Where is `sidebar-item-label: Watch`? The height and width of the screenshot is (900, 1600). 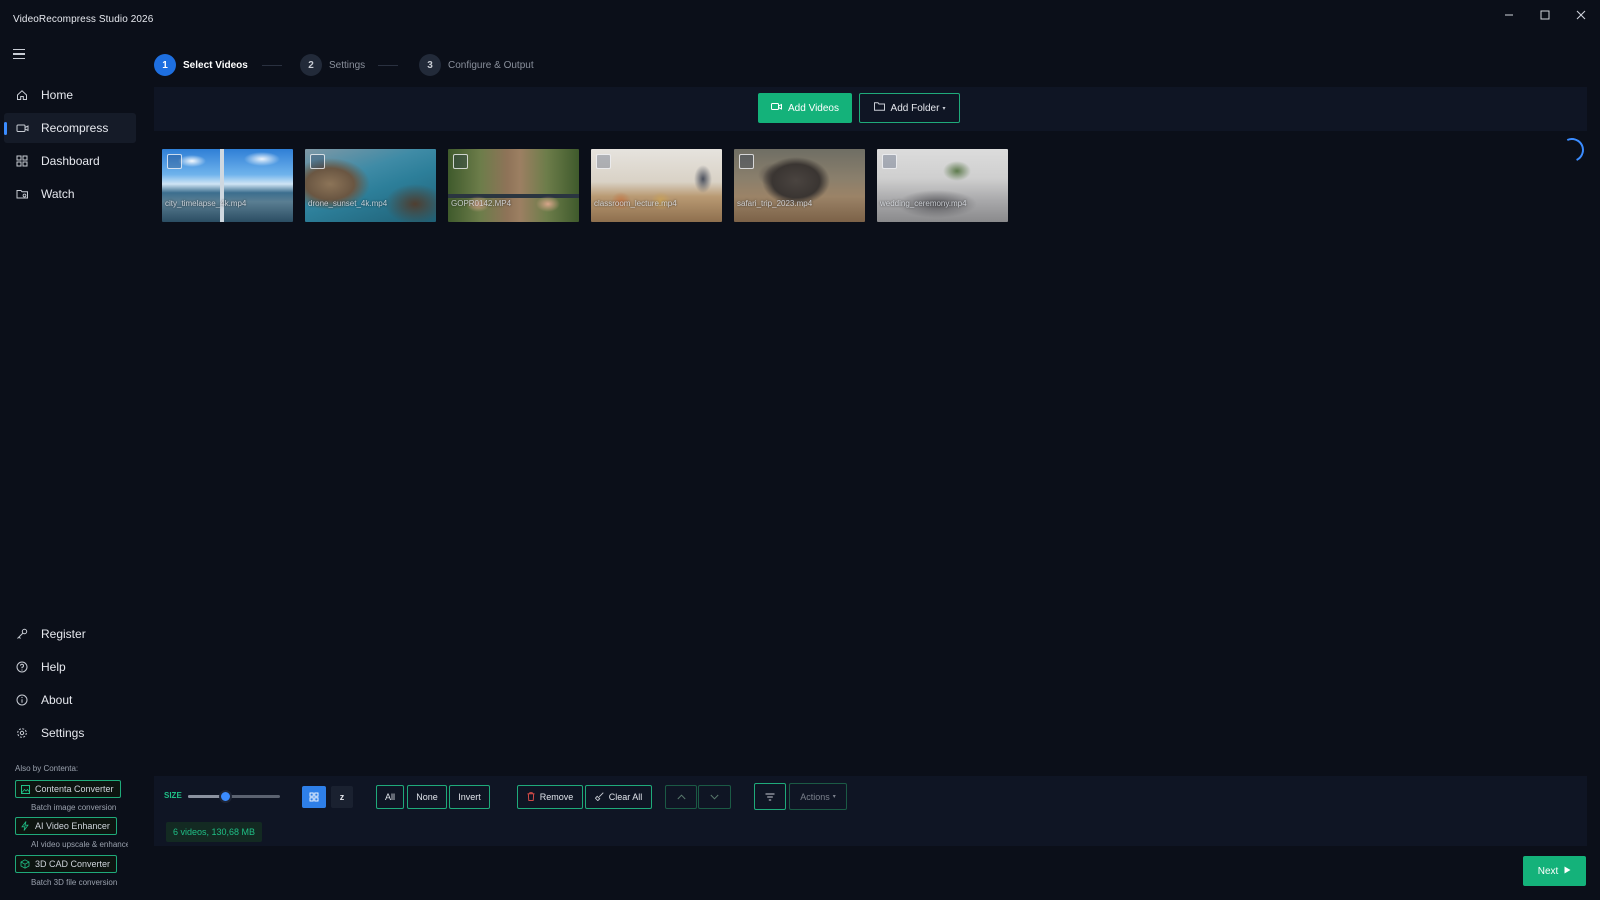
sidebar-item-label: Watch is located at coordinates (58, 194).